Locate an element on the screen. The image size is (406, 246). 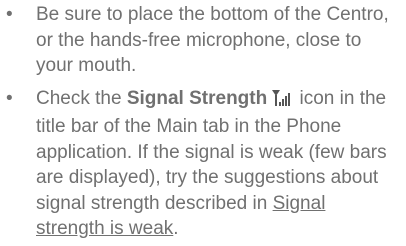
signal-strength-label: Signal Strength is located at coordinates (197, 98).